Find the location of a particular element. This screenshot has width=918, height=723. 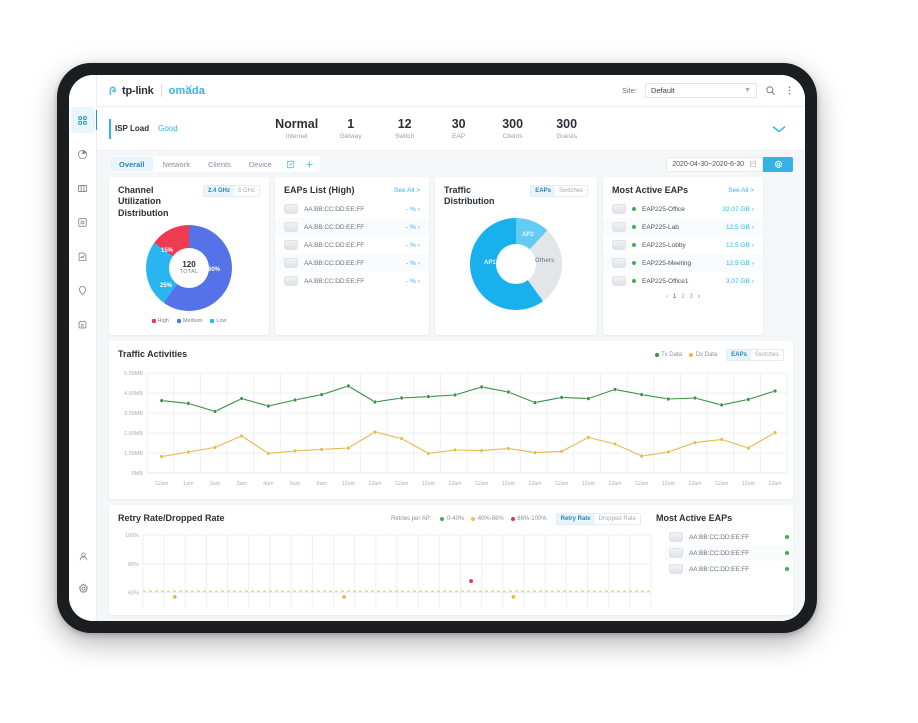

most-active-see-all-link: See All > is located at coordinates (741, 189).